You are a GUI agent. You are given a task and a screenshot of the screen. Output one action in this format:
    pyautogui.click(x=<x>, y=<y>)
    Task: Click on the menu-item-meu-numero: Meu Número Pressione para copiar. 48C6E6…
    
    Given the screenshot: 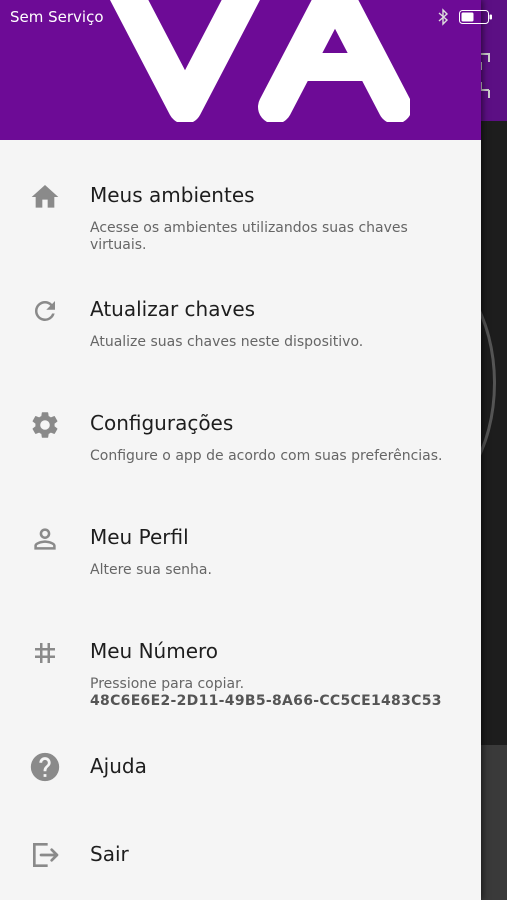 What is the action you would take?
    pyautogui.click(x=240, y=676)
    